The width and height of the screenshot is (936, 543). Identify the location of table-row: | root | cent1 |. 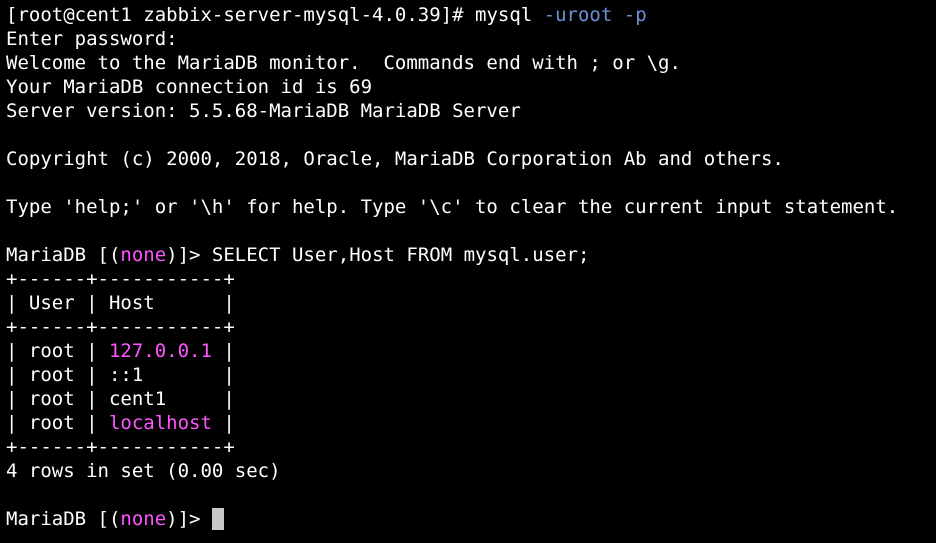
(120, 399).